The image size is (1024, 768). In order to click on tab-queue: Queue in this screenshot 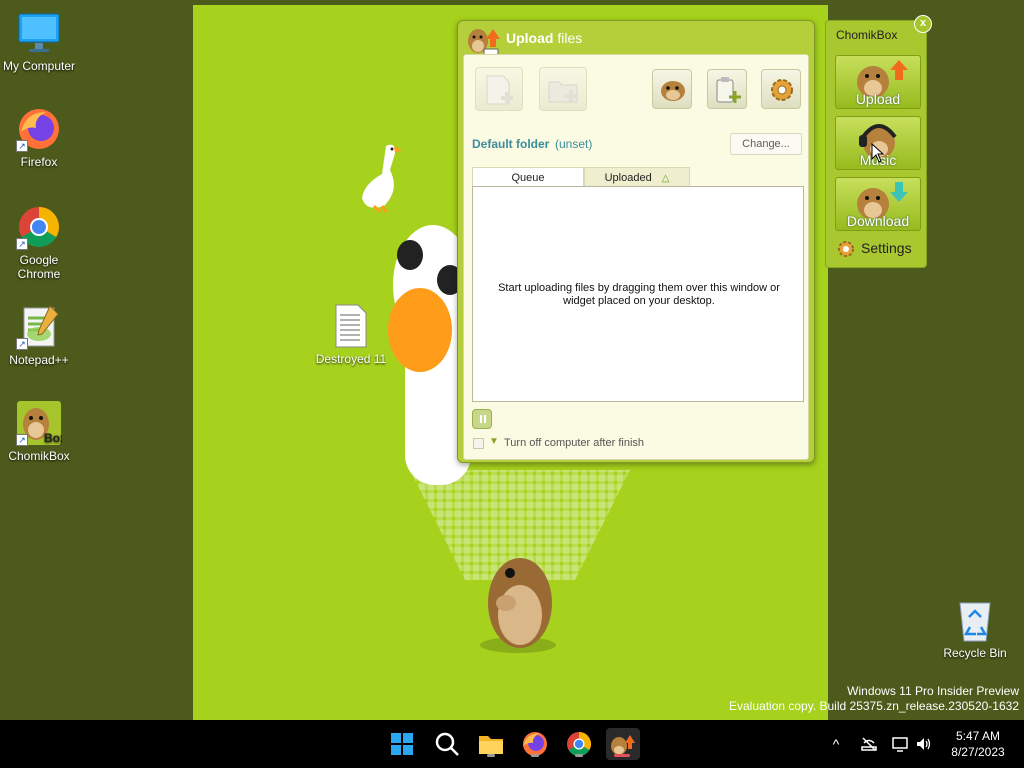, I will do `click(528, 177)`.